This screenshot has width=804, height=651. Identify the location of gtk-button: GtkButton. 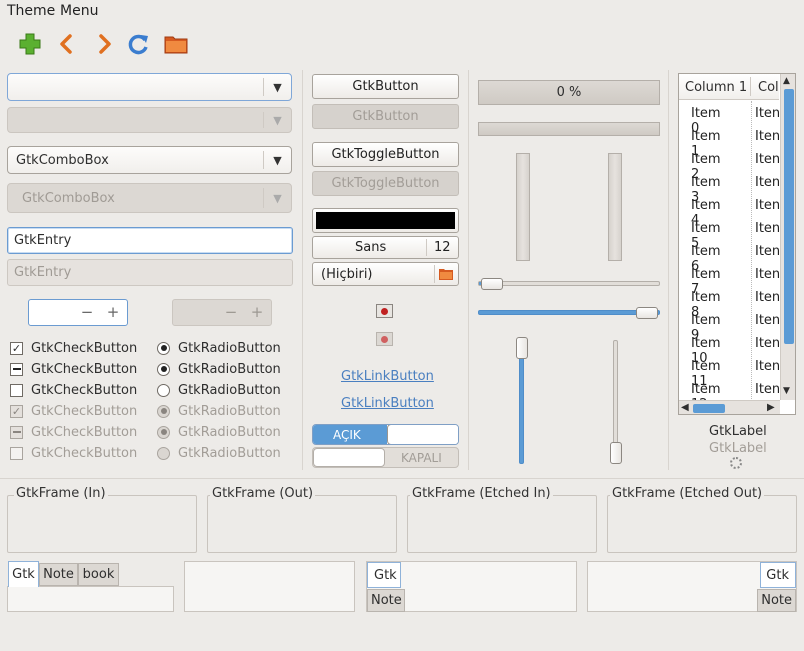
(385, 86).